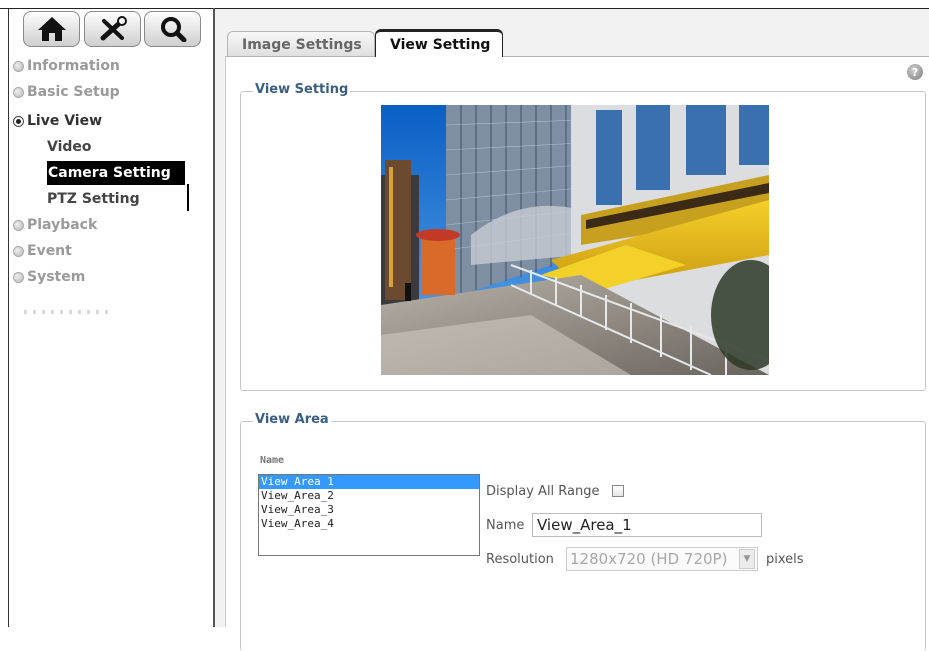 The height and width of the screenshot is (651, 929). I want to click on list-item: View_Area_2, so click(369, 496).